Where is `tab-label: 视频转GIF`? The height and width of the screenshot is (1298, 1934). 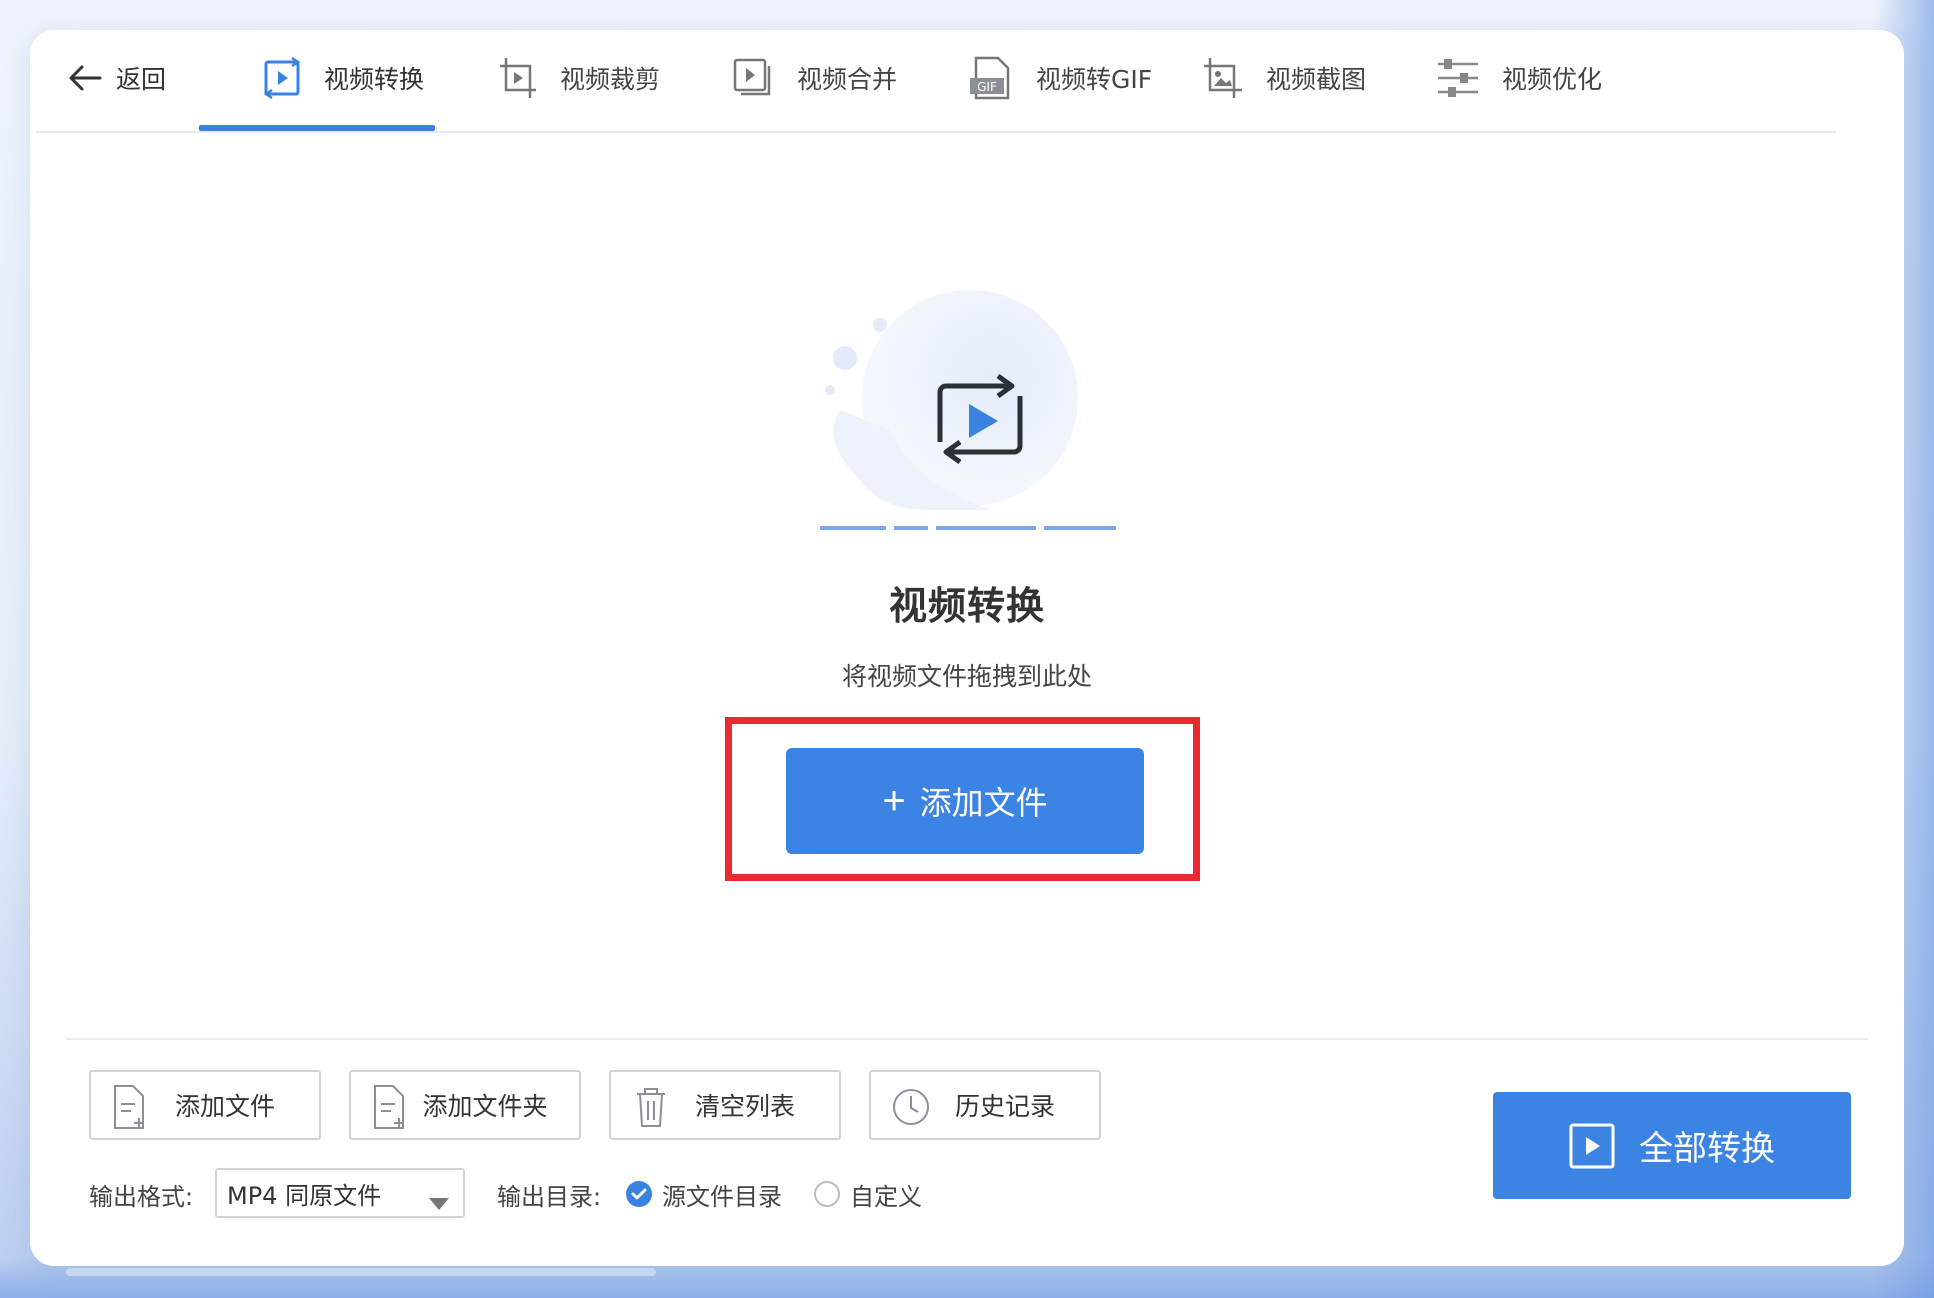
tab-label: 视频转GIF is located at coordinates (1094, 79).